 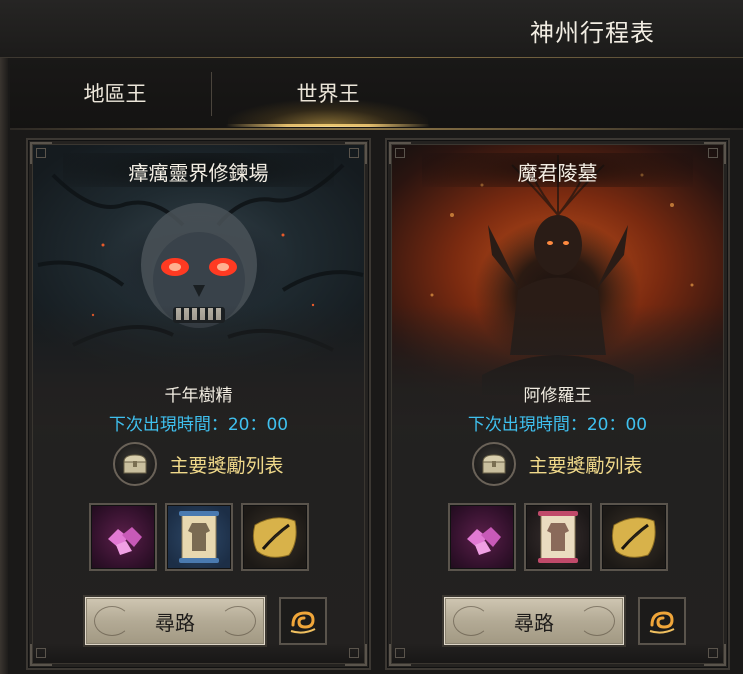 I want to click on tab-world-boss-label: 世界王, so click(x=328, y=94).